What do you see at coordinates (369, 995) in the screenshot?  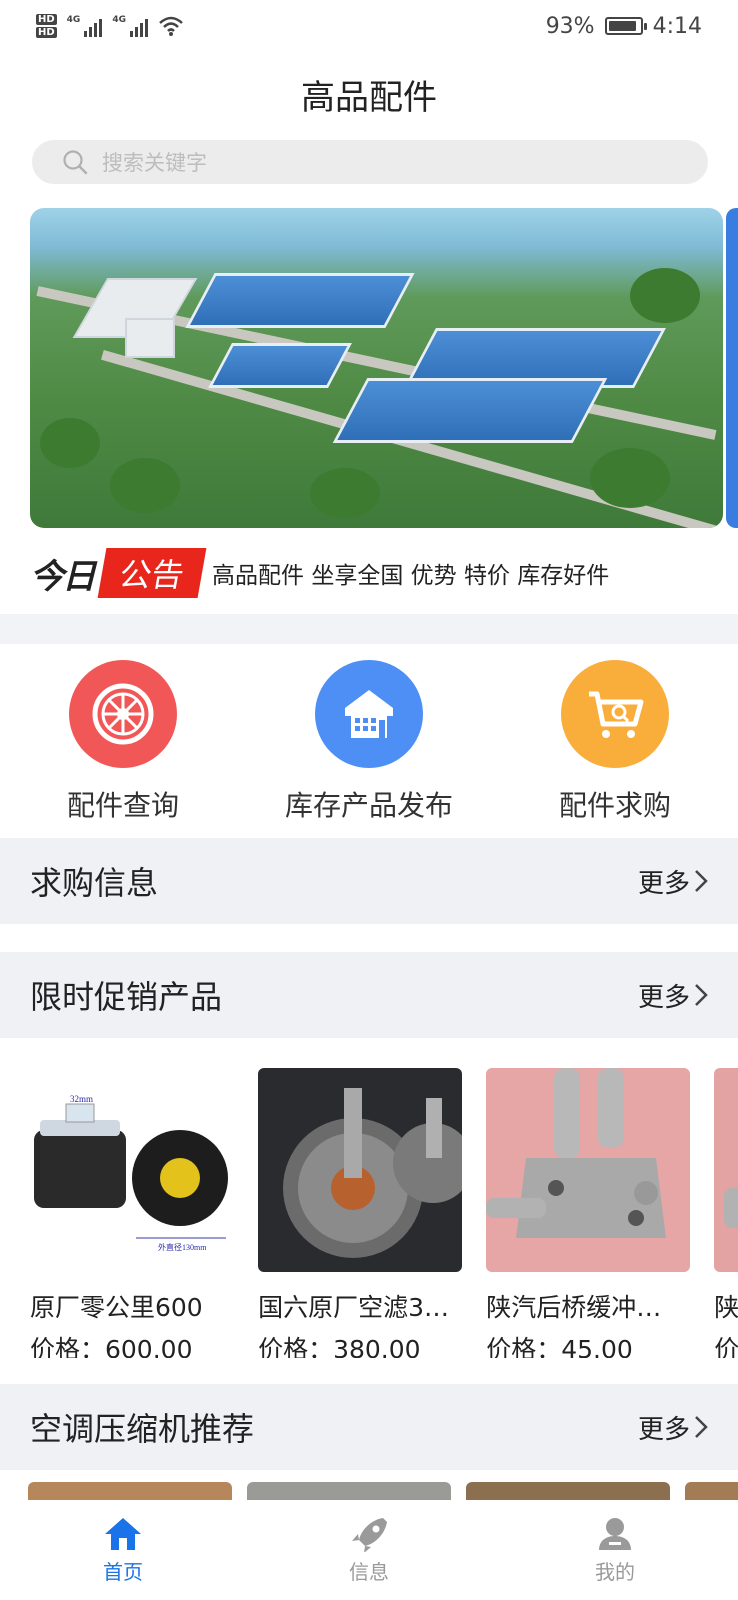 I see `section-promo: 限时促销产品 更多` at bounding box center [369, 995].